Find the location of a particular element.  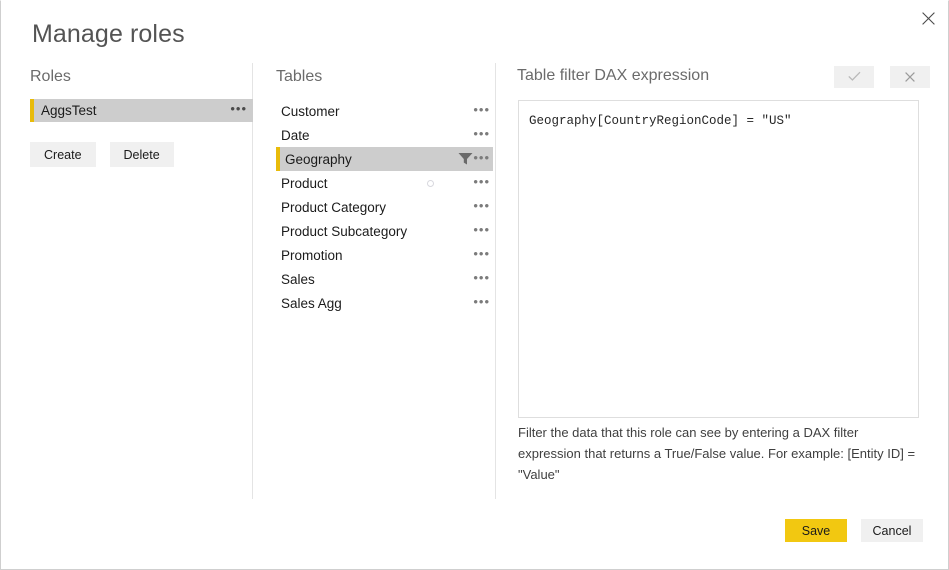

table-list-item-geography: Geography ••• is located at coordinates (384, 159).